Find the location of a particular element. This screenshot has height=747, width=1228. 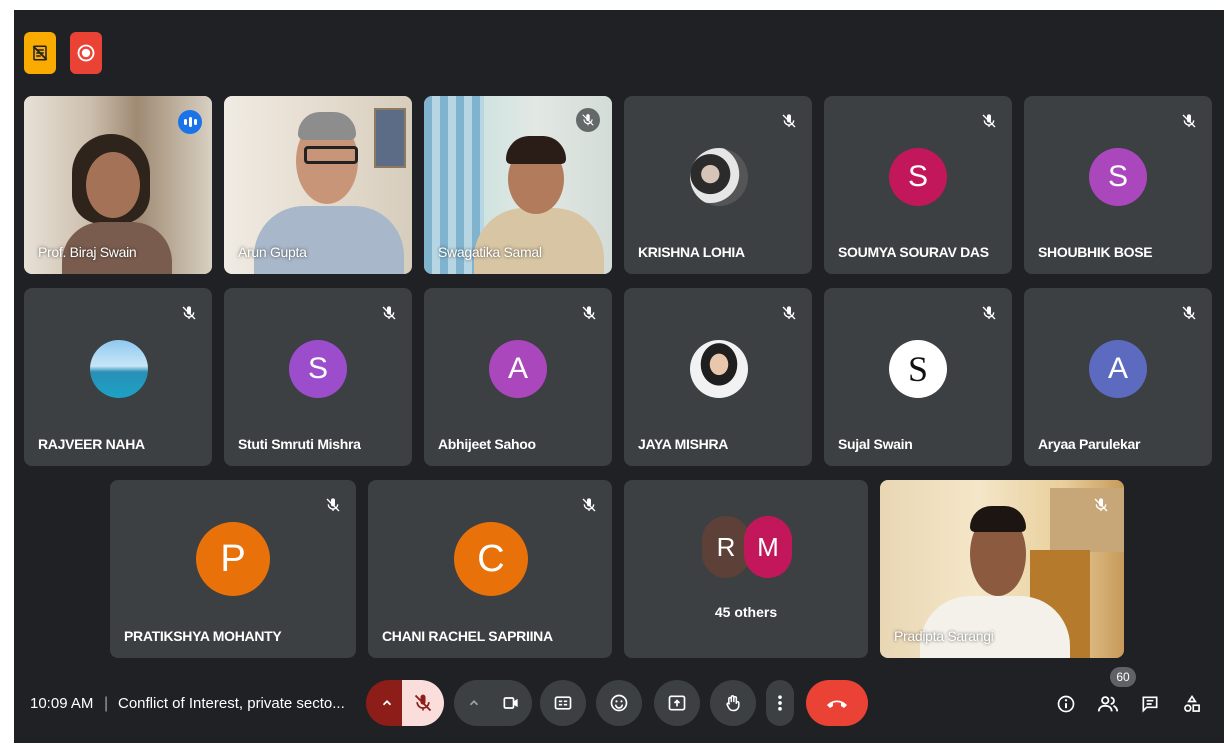

camera-options-button is located at coordinates (474, 703).